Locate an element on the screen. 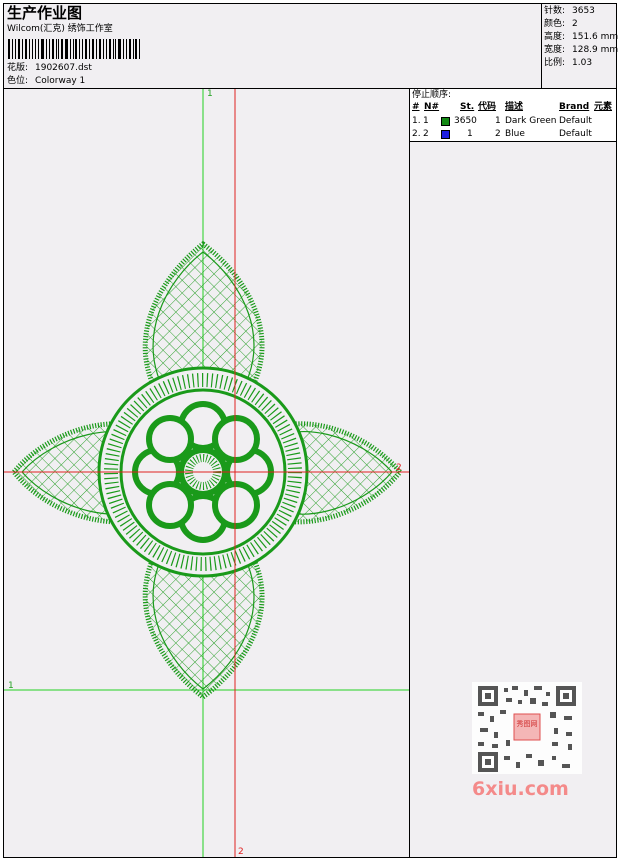  row-stitches: 1 is located at coordinates (470, 134).